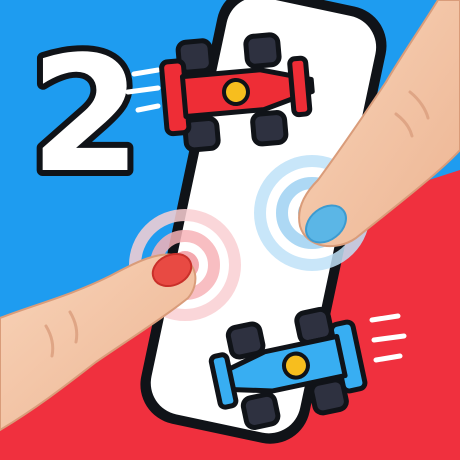 The height and width of the screenshot is (460, 460). What do you see at coordinates (85, 114) in the screenshot?
I see `player-count-number: 2` at bounding box center [85, 114].